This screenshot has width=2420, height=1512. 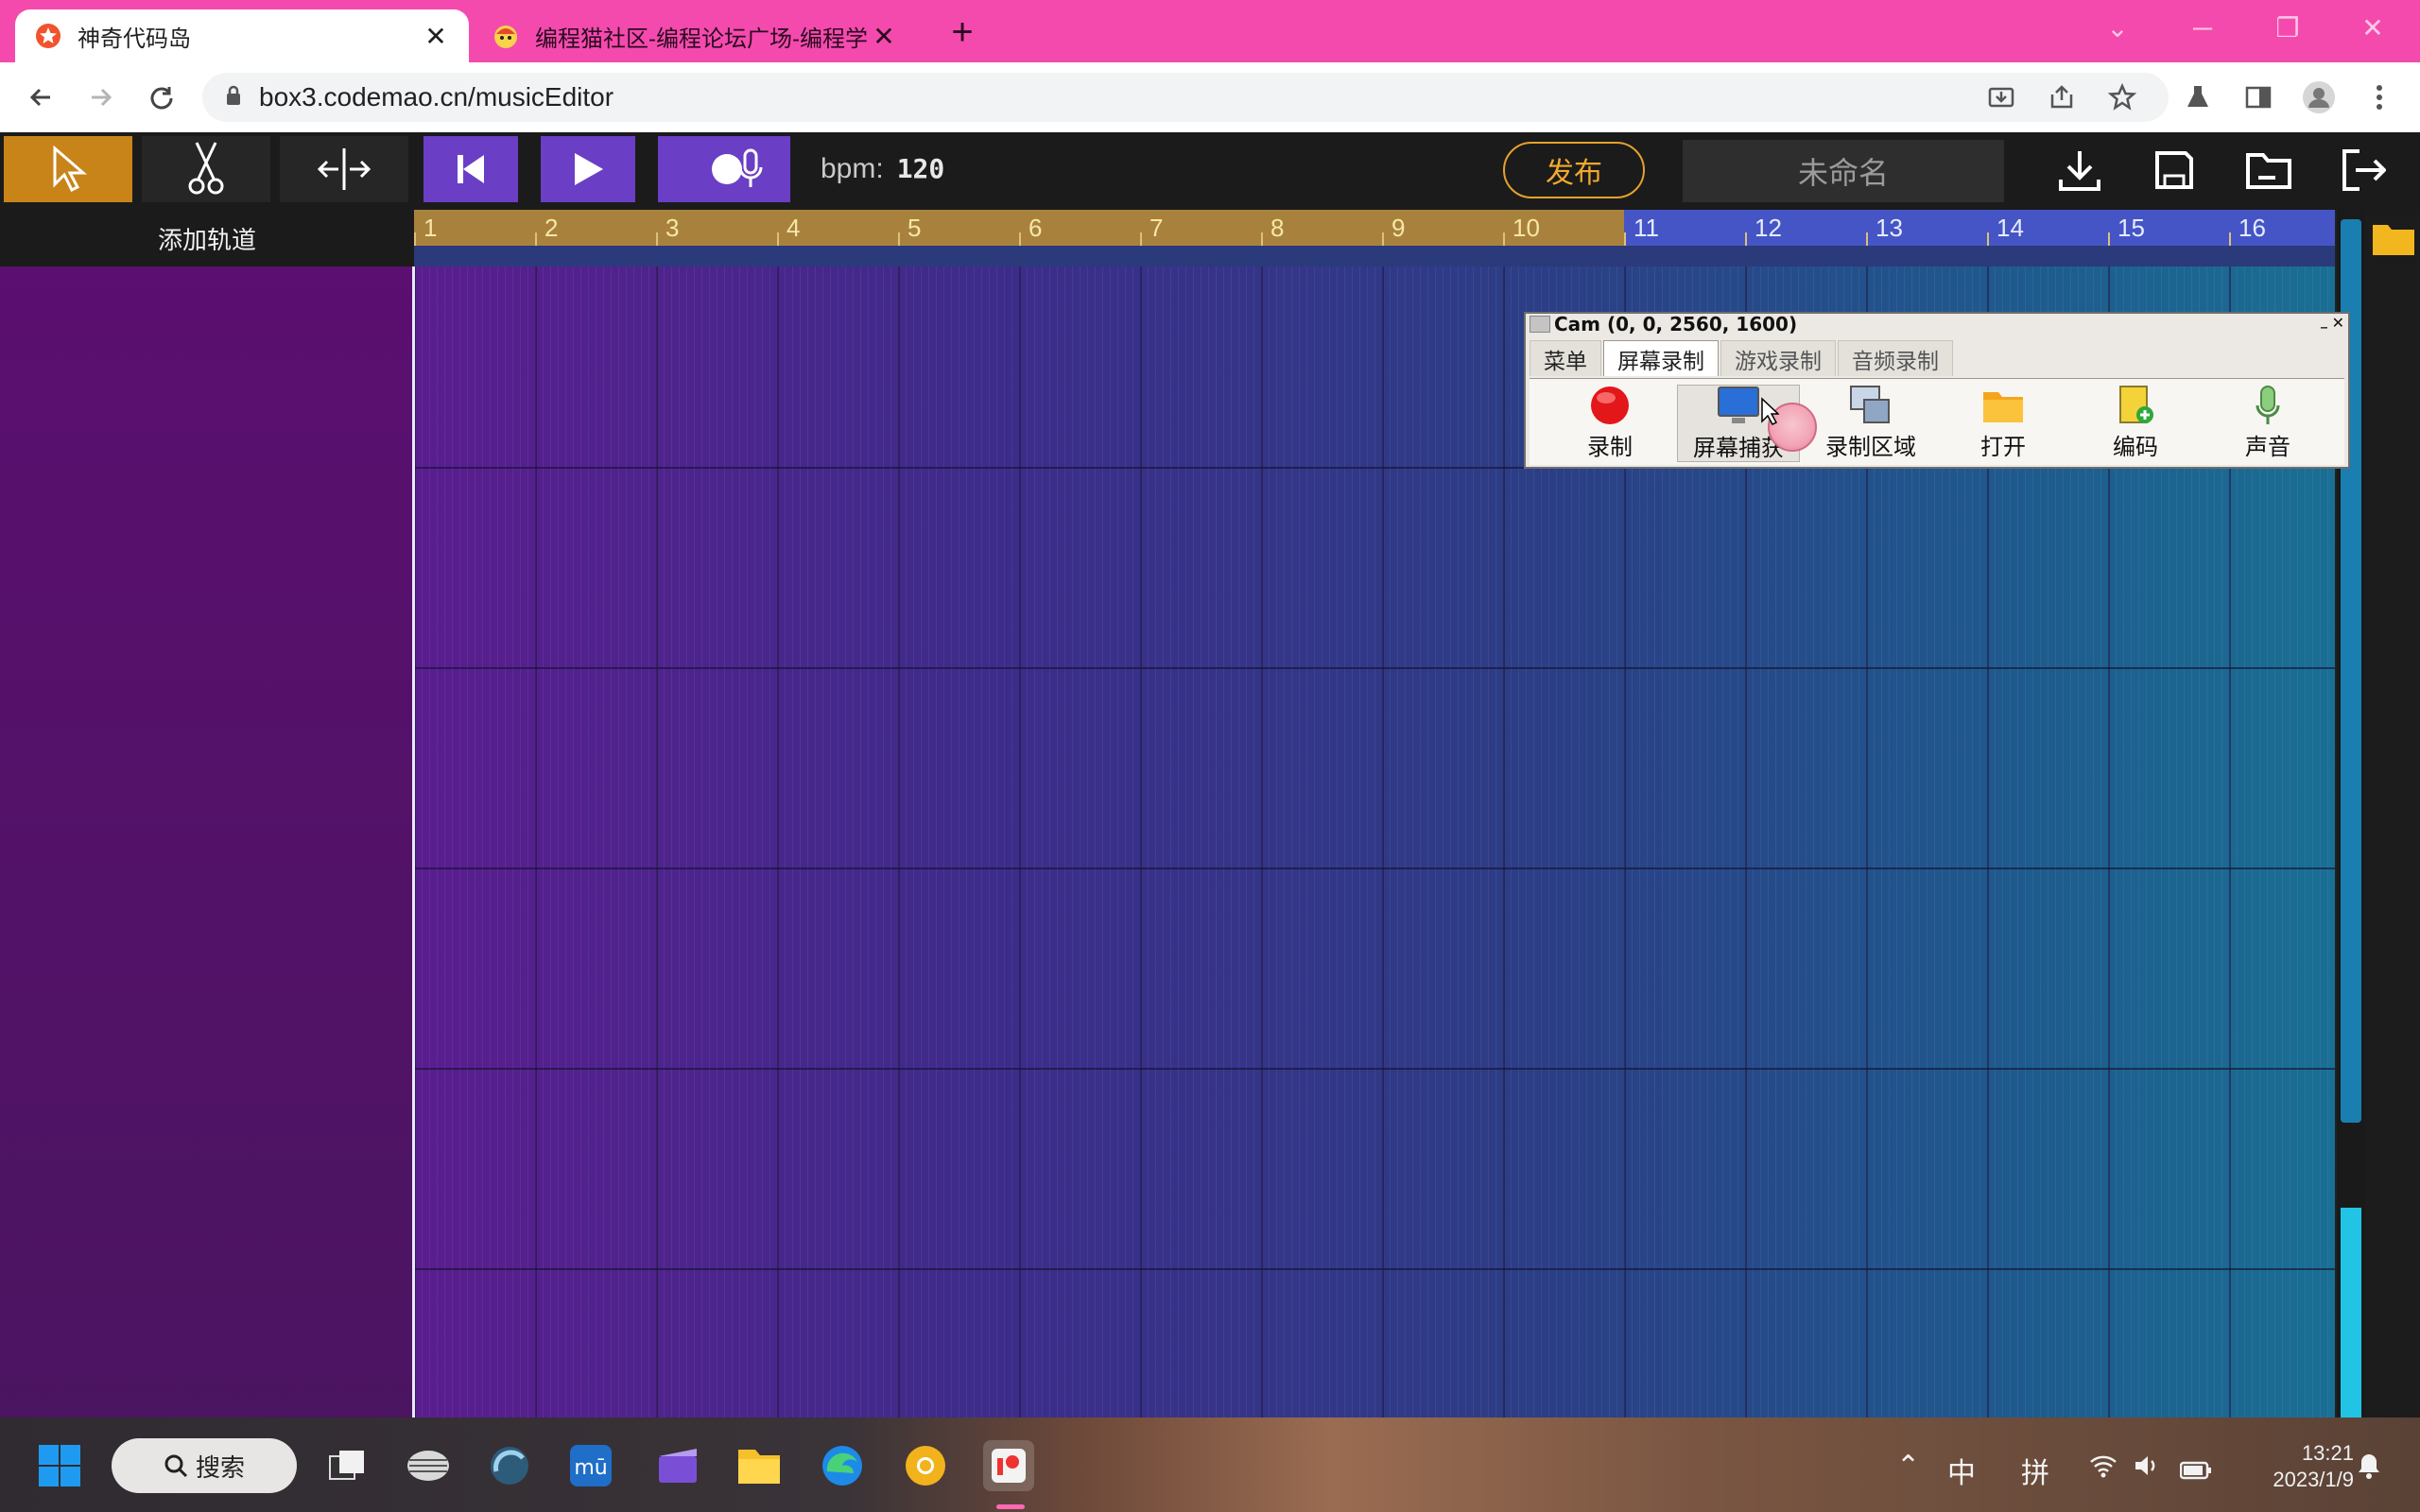 What do you see at coordinates (1011, 1506) in the screenshot?
I see `active-app-indicator` at bounding box center [1011, 1506].